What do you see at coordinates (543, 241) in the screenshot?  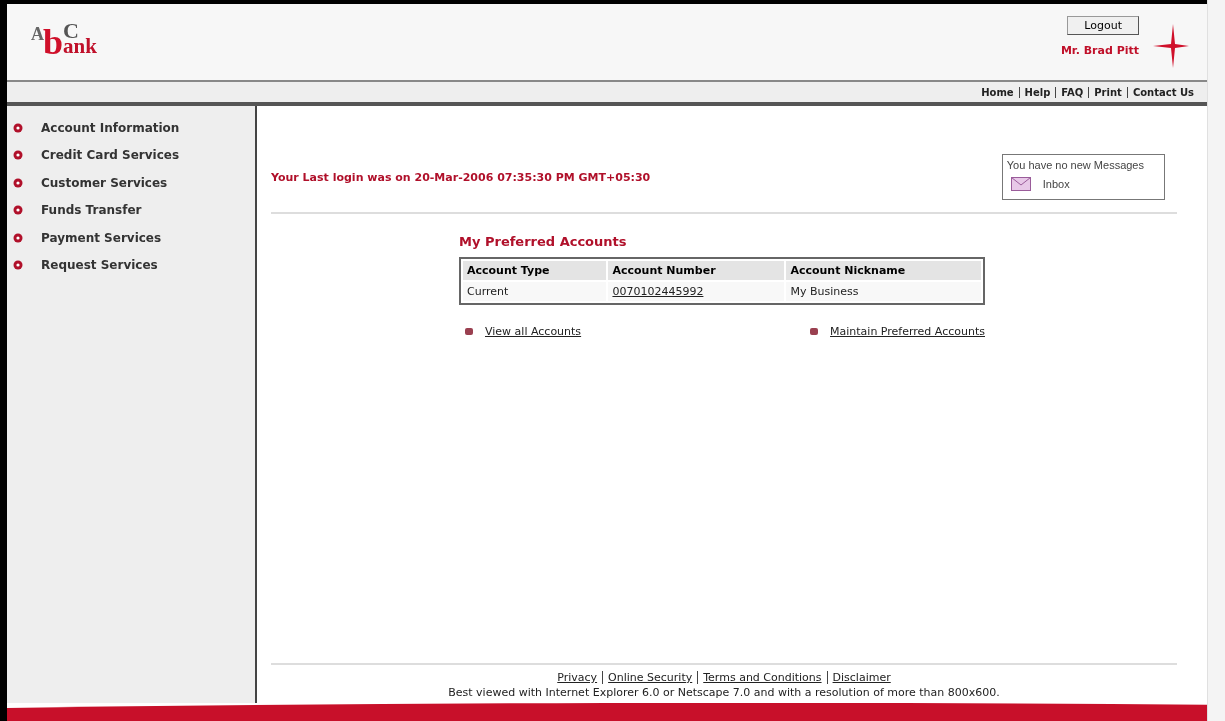 I see `section-title: My Preferred Accounts` at bounding box center [543, 241].